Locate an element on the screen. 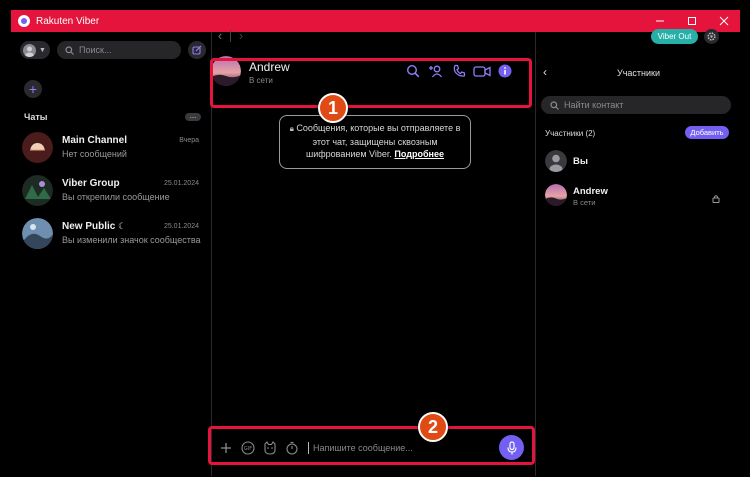 This screenshot has width=750, height=477. chat-list-item: Main Channel Нет сообщений Вчера is located at coordinates (111, 147).